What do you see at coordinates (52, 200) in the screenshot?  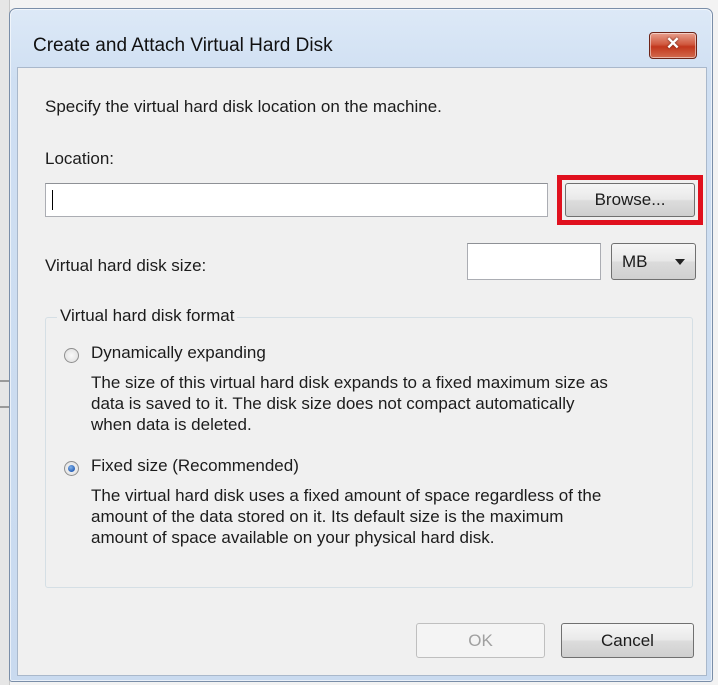 I see `text-caret` at bounding box center [52, 200].